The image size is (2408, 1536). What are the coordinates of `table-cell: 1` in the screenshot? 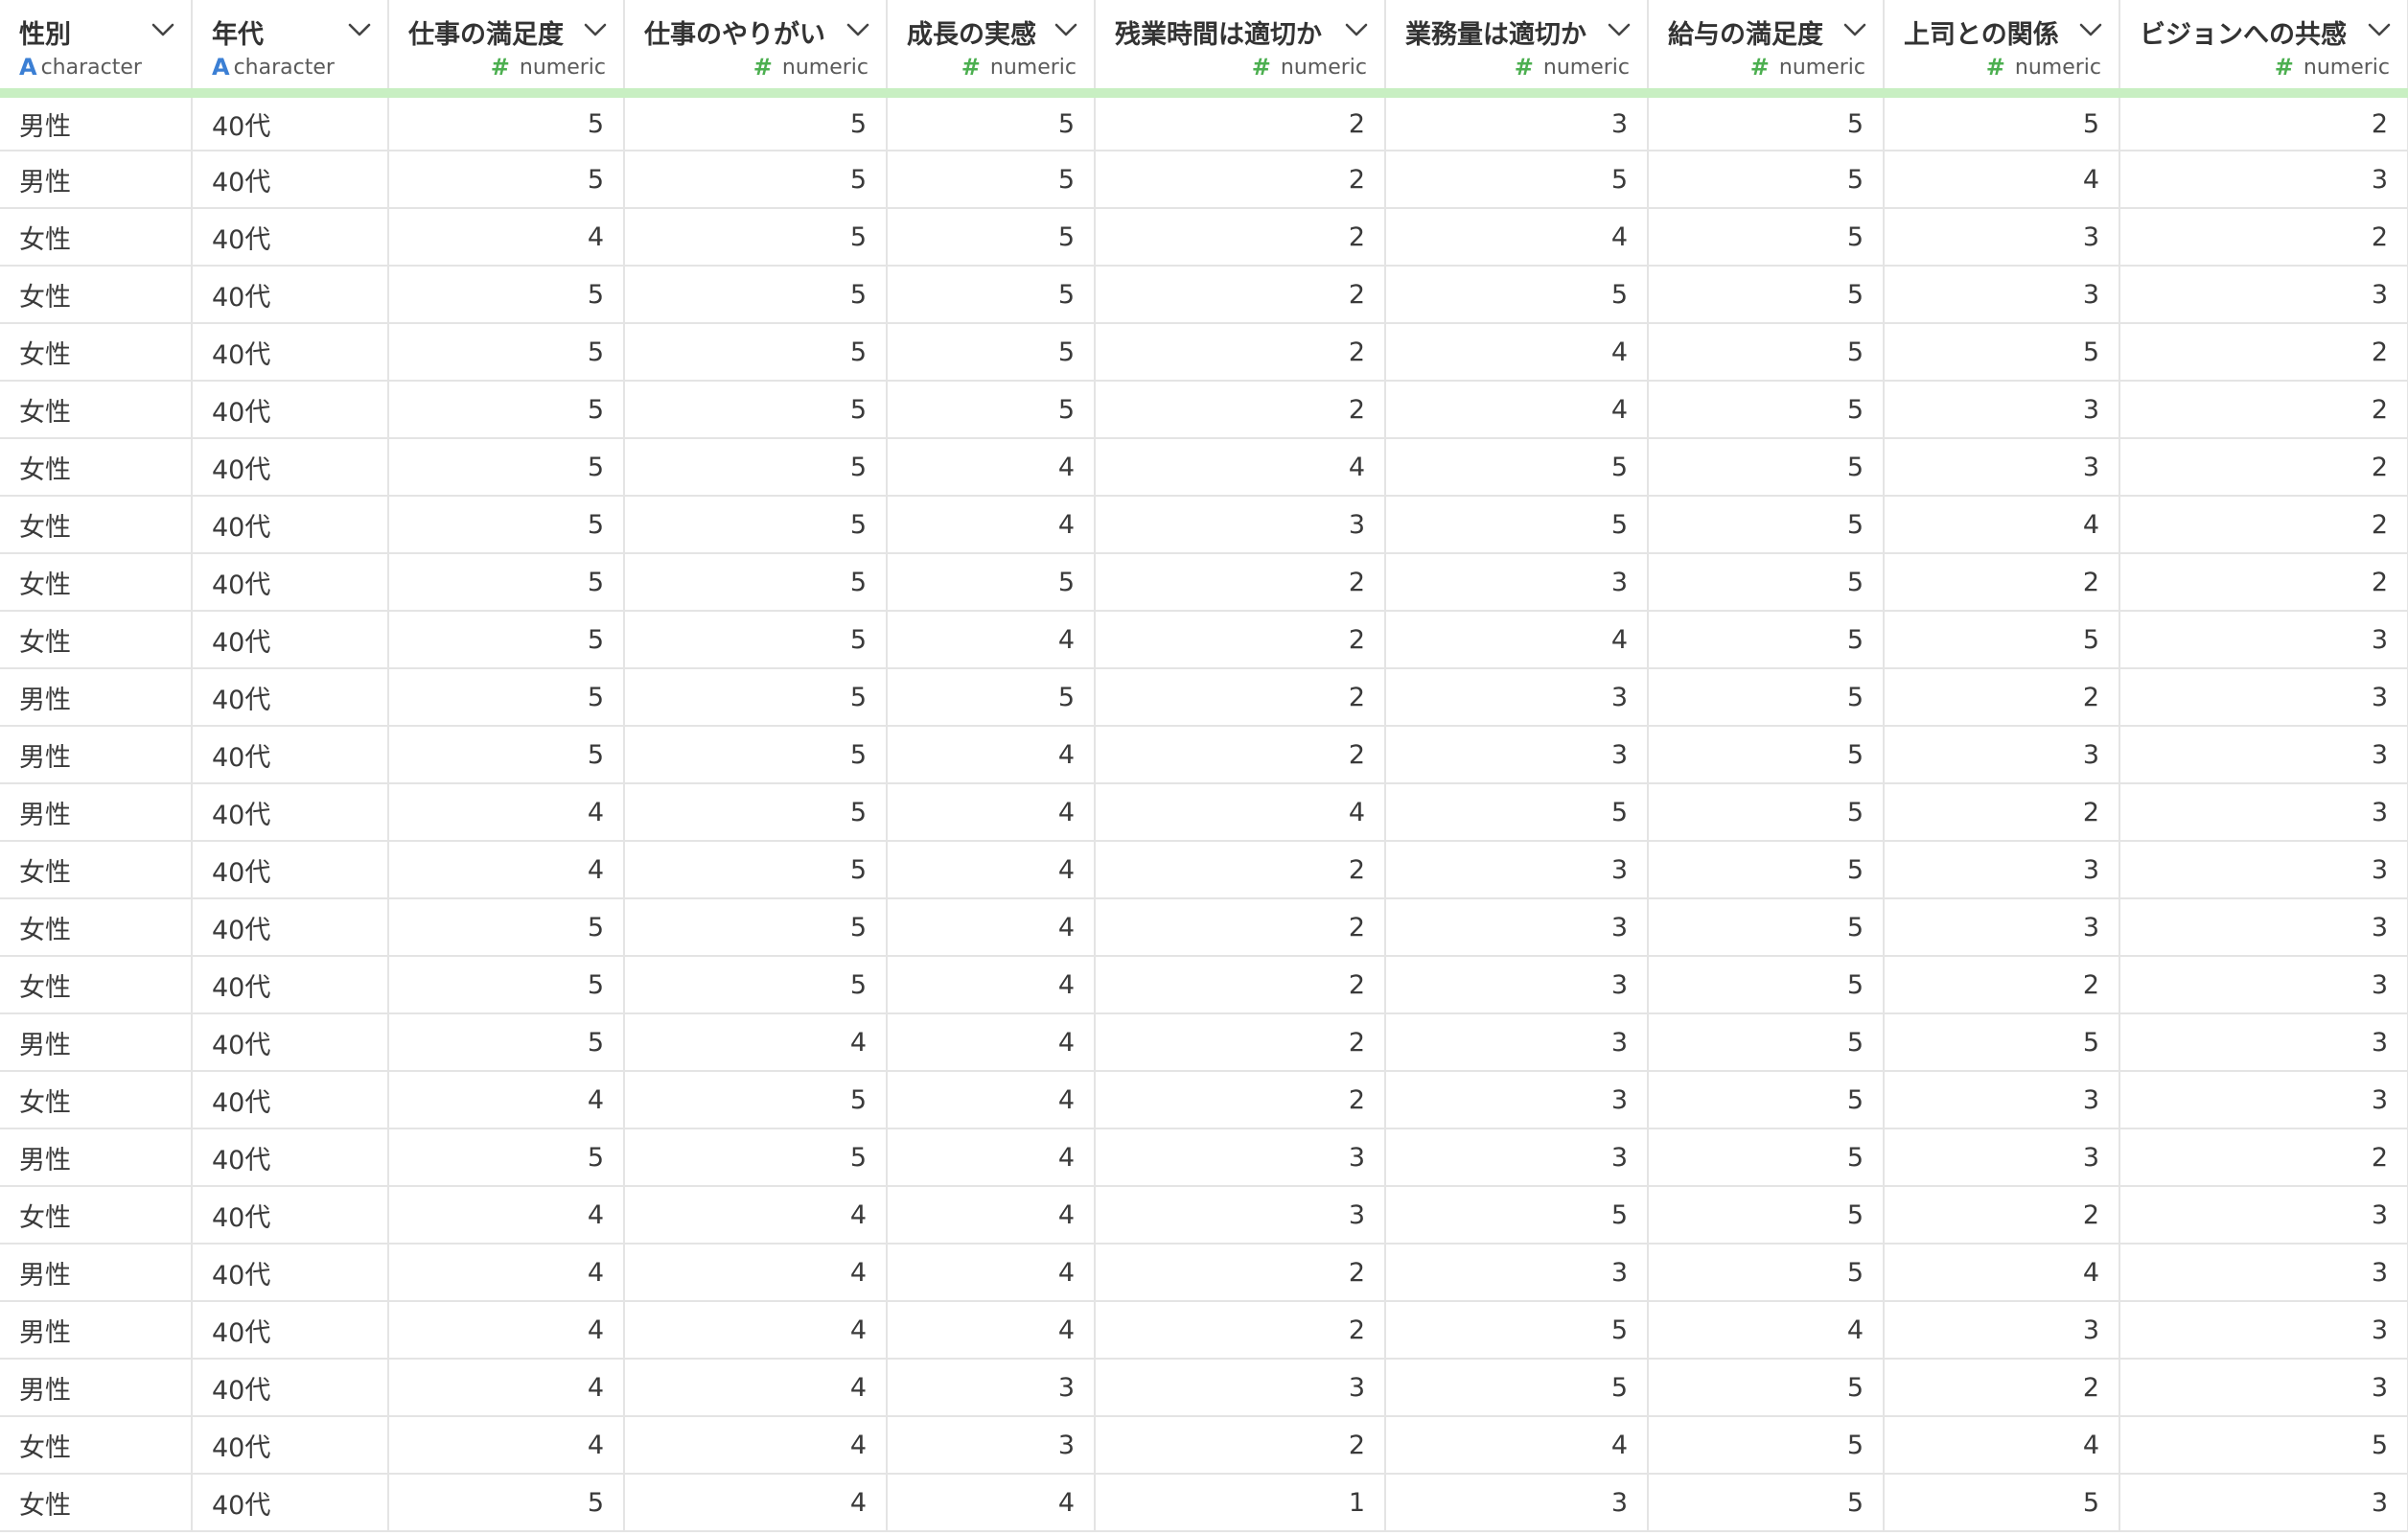 It's located at (1240, 1503).